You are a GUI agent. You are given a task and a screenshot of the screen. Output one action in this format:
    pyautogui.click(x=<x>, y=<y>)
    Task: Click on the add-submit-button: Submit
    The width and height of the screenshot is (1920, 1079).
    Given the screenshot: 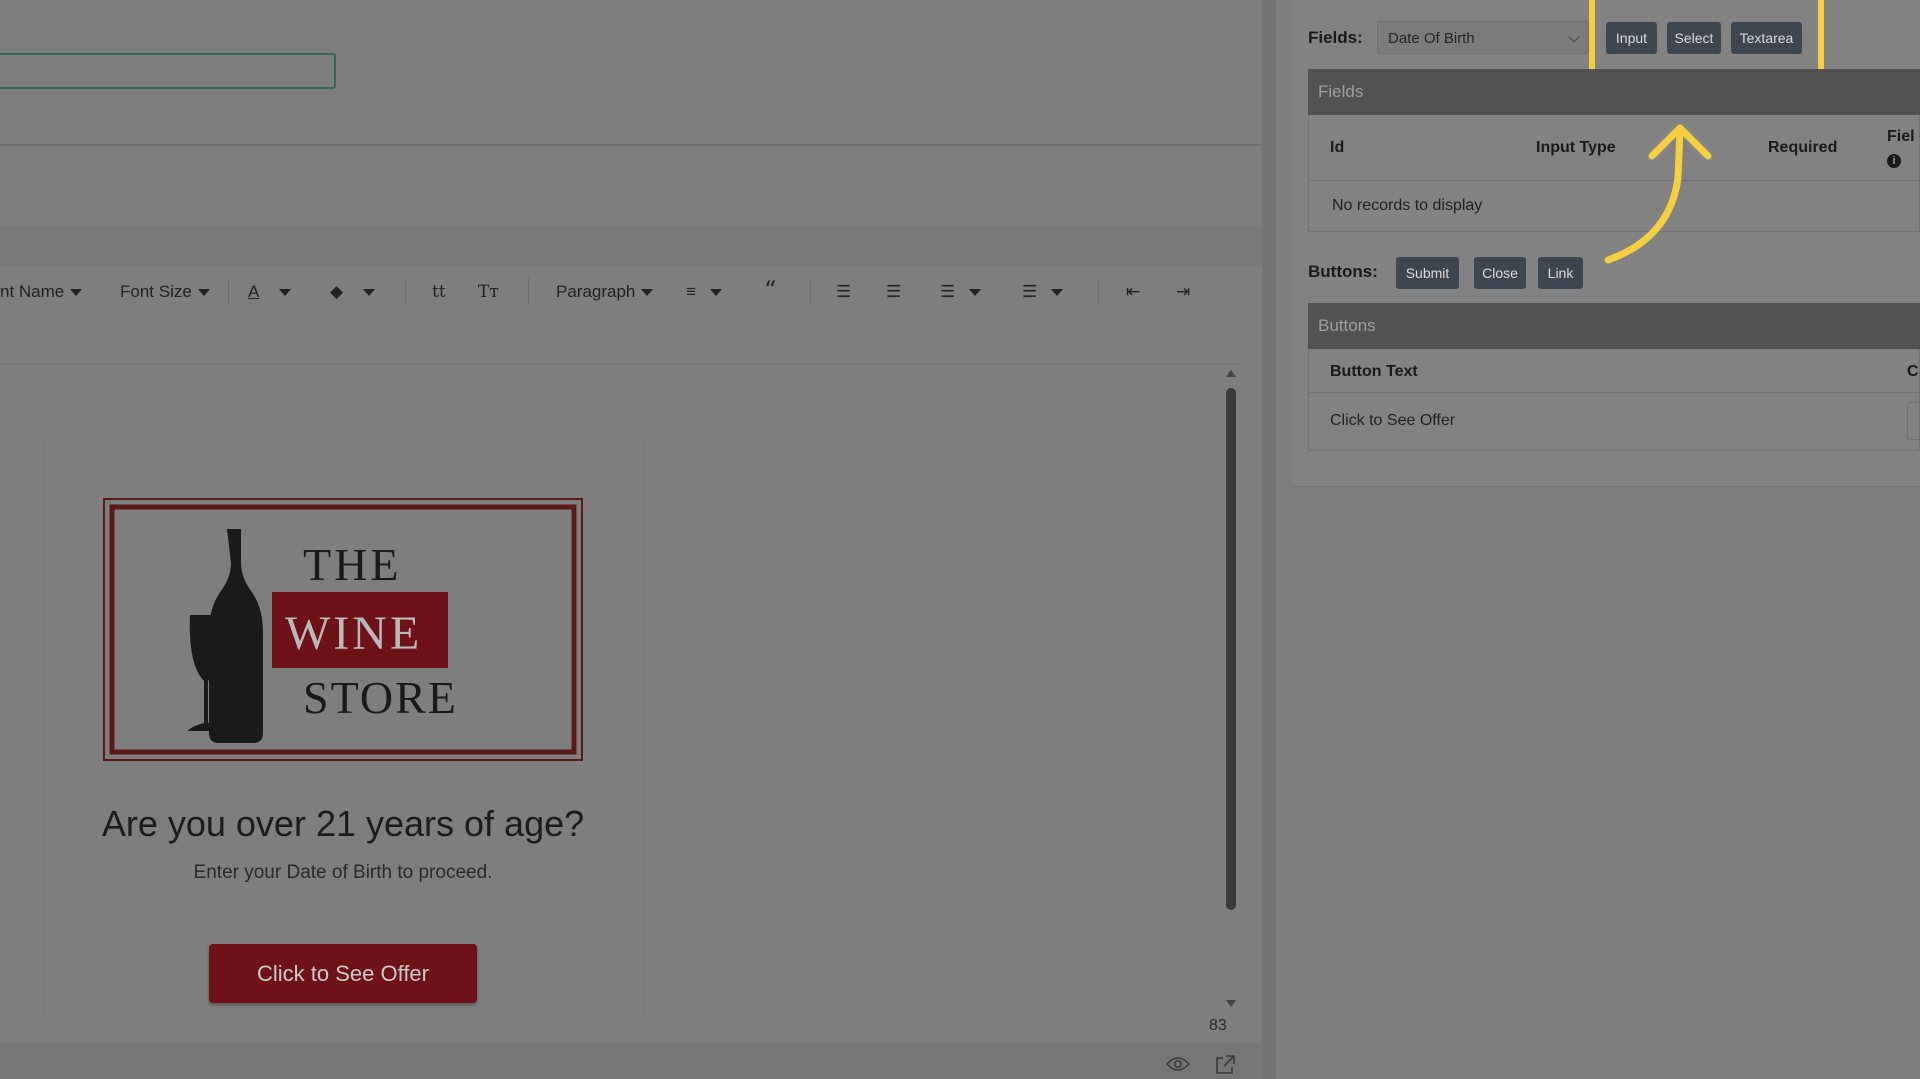 What is the action you would take?
    pyautogui.click(x=1427, y=273)
    